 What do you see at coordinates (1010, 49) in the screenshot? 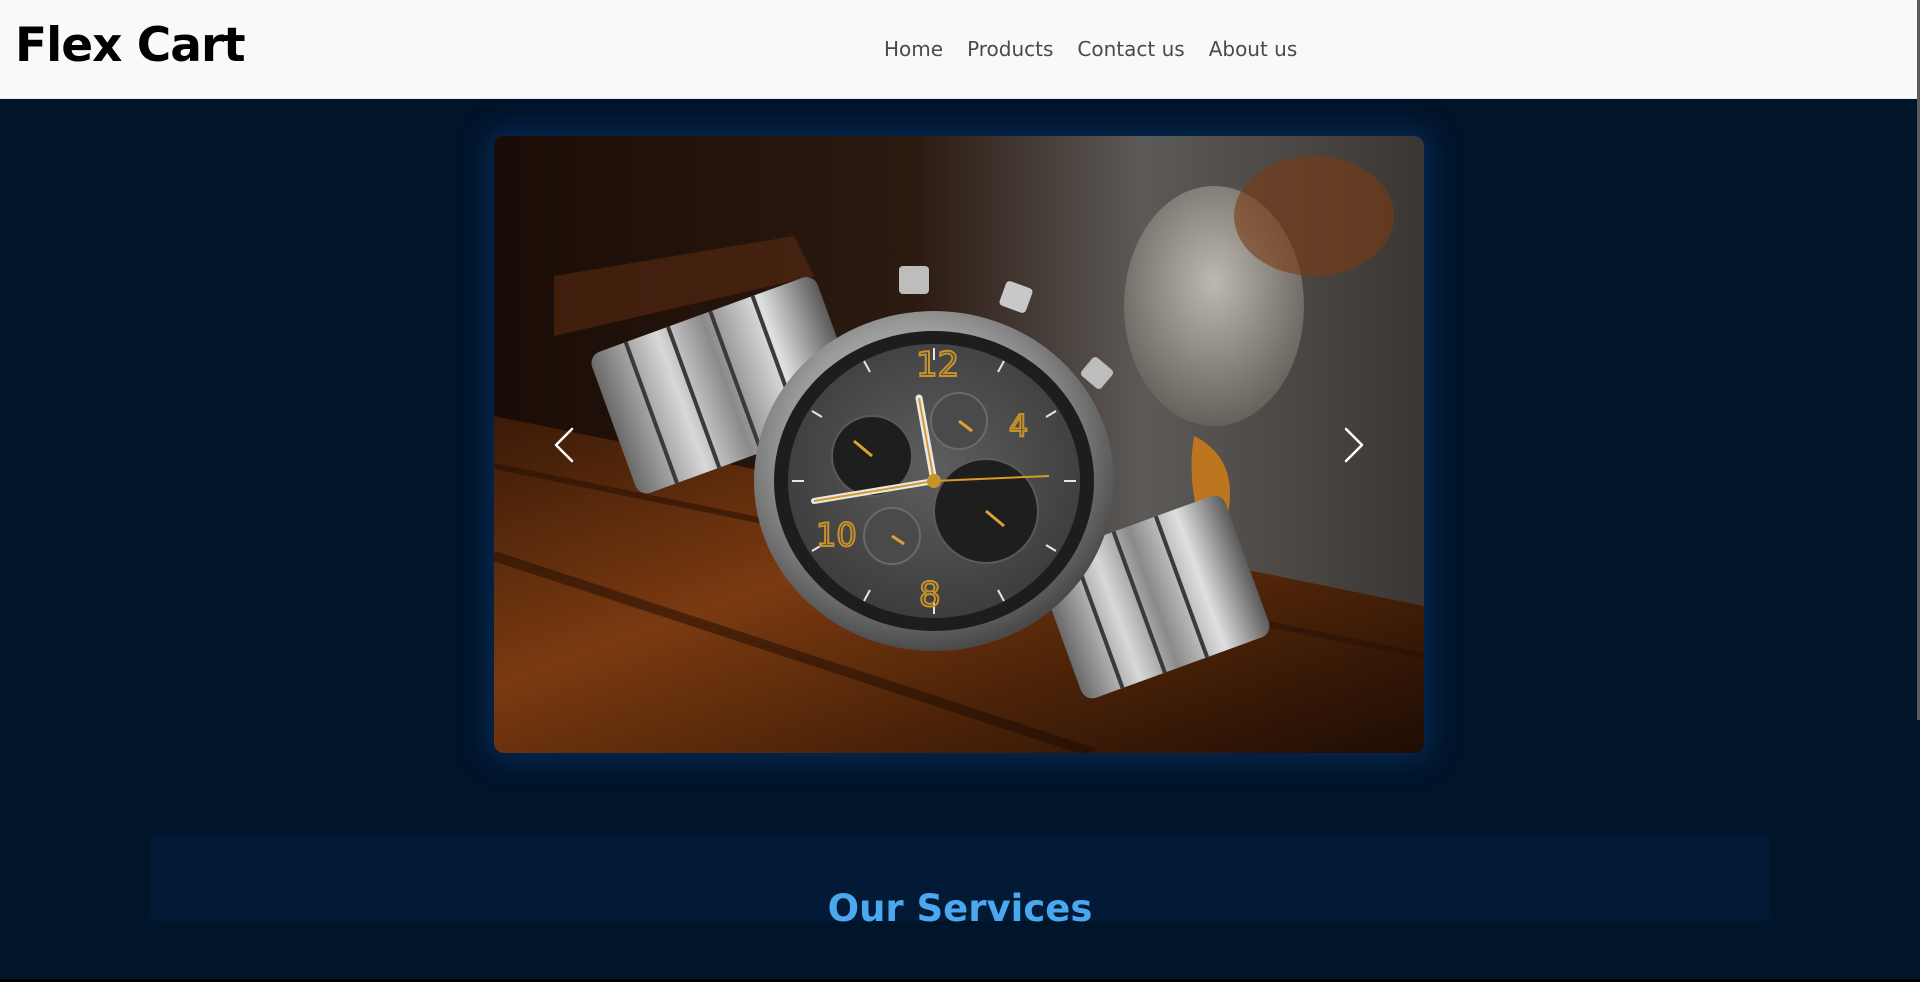
I see `nav-link-products: Products` at bounding box center [1010, 49].